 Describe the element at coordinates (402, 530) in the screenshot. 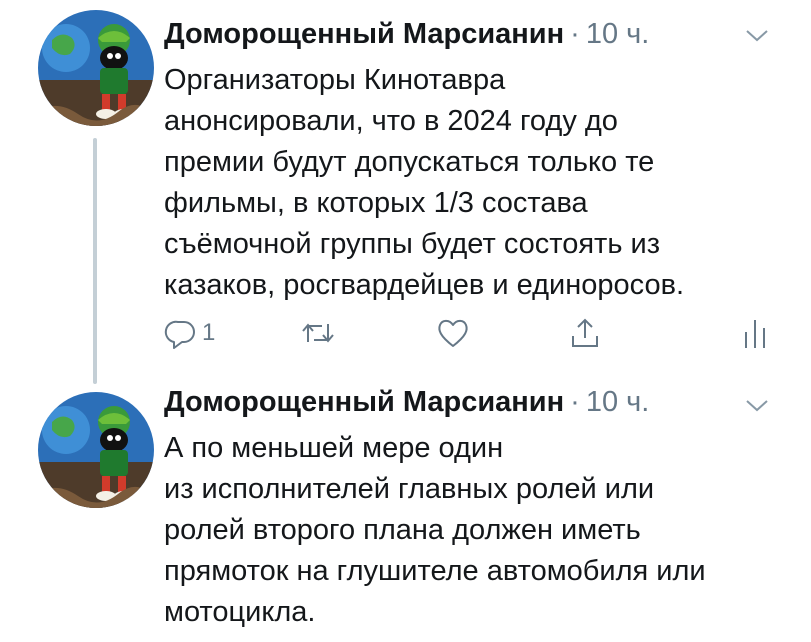

I see `tweet-text-line: ролей второго плана должен иметь` at that location.